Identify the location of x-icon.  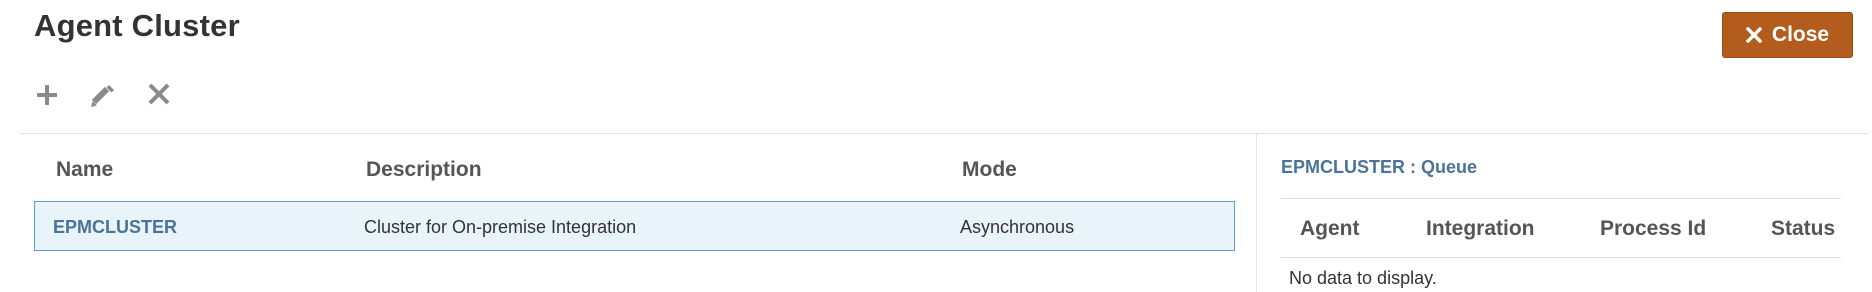
(159, 94).